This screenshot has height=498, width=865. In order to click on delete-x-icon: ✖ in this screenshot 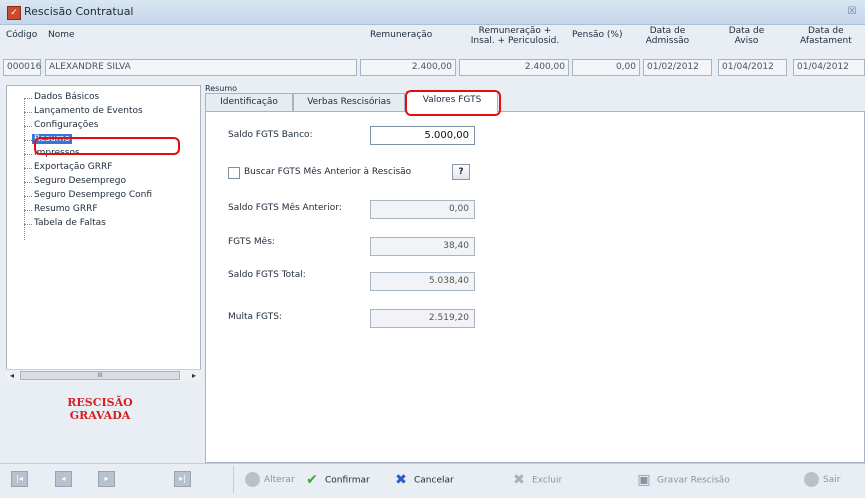, I will do `click(519, 480)`.